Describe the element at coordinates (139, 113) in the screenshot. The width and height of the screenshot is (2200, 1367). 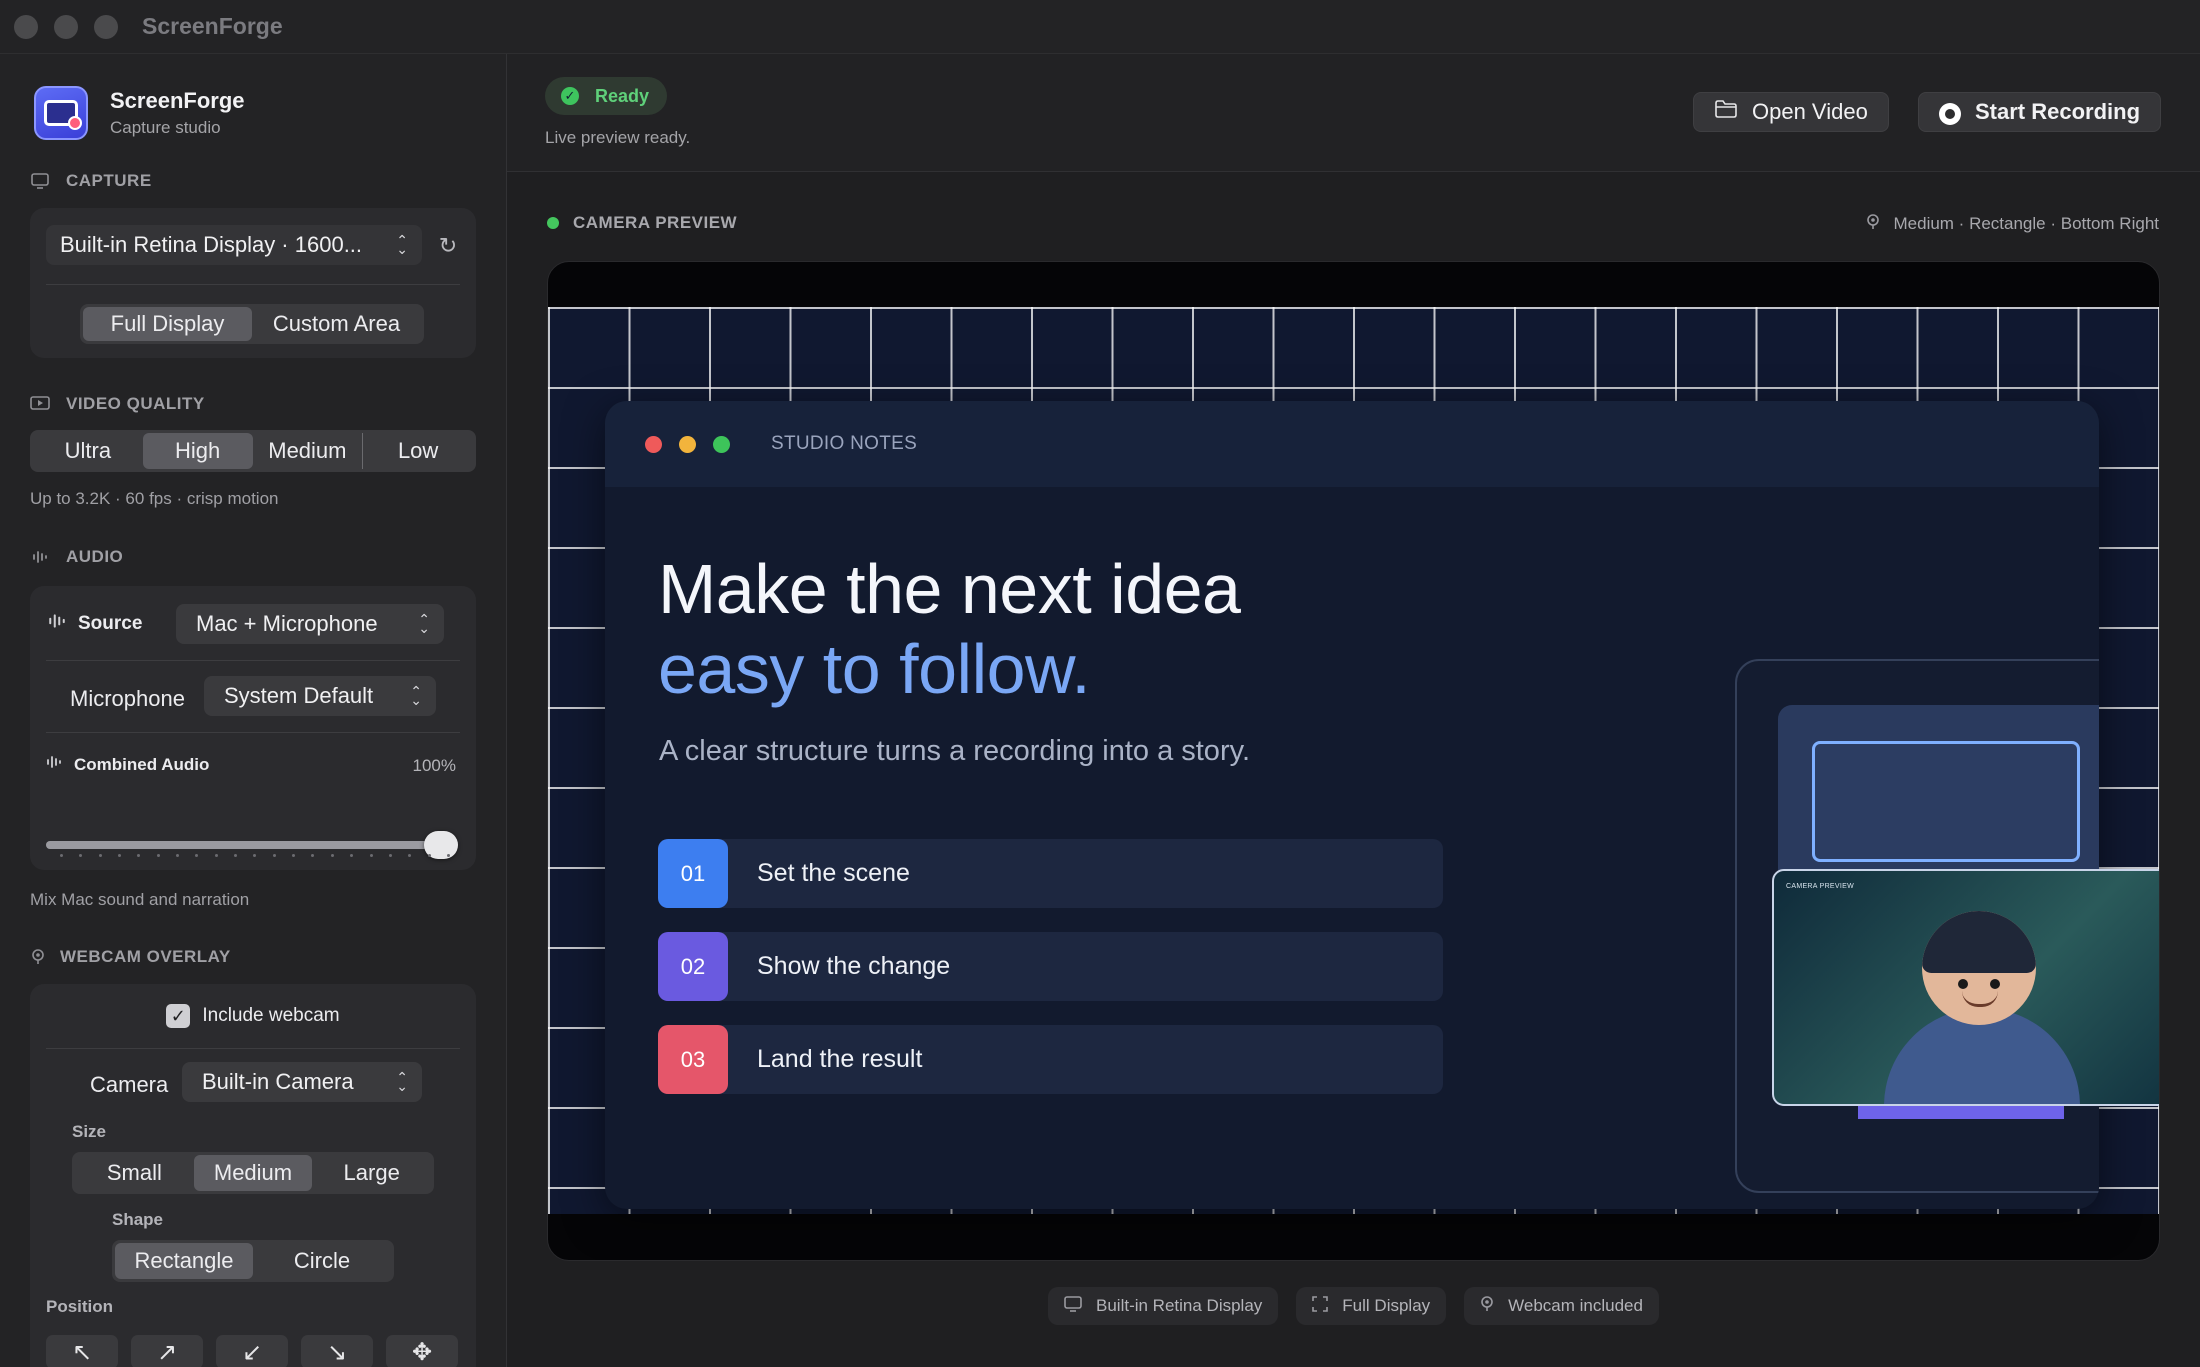
I see `app-header: ScreenForge Capture studio` at that location.